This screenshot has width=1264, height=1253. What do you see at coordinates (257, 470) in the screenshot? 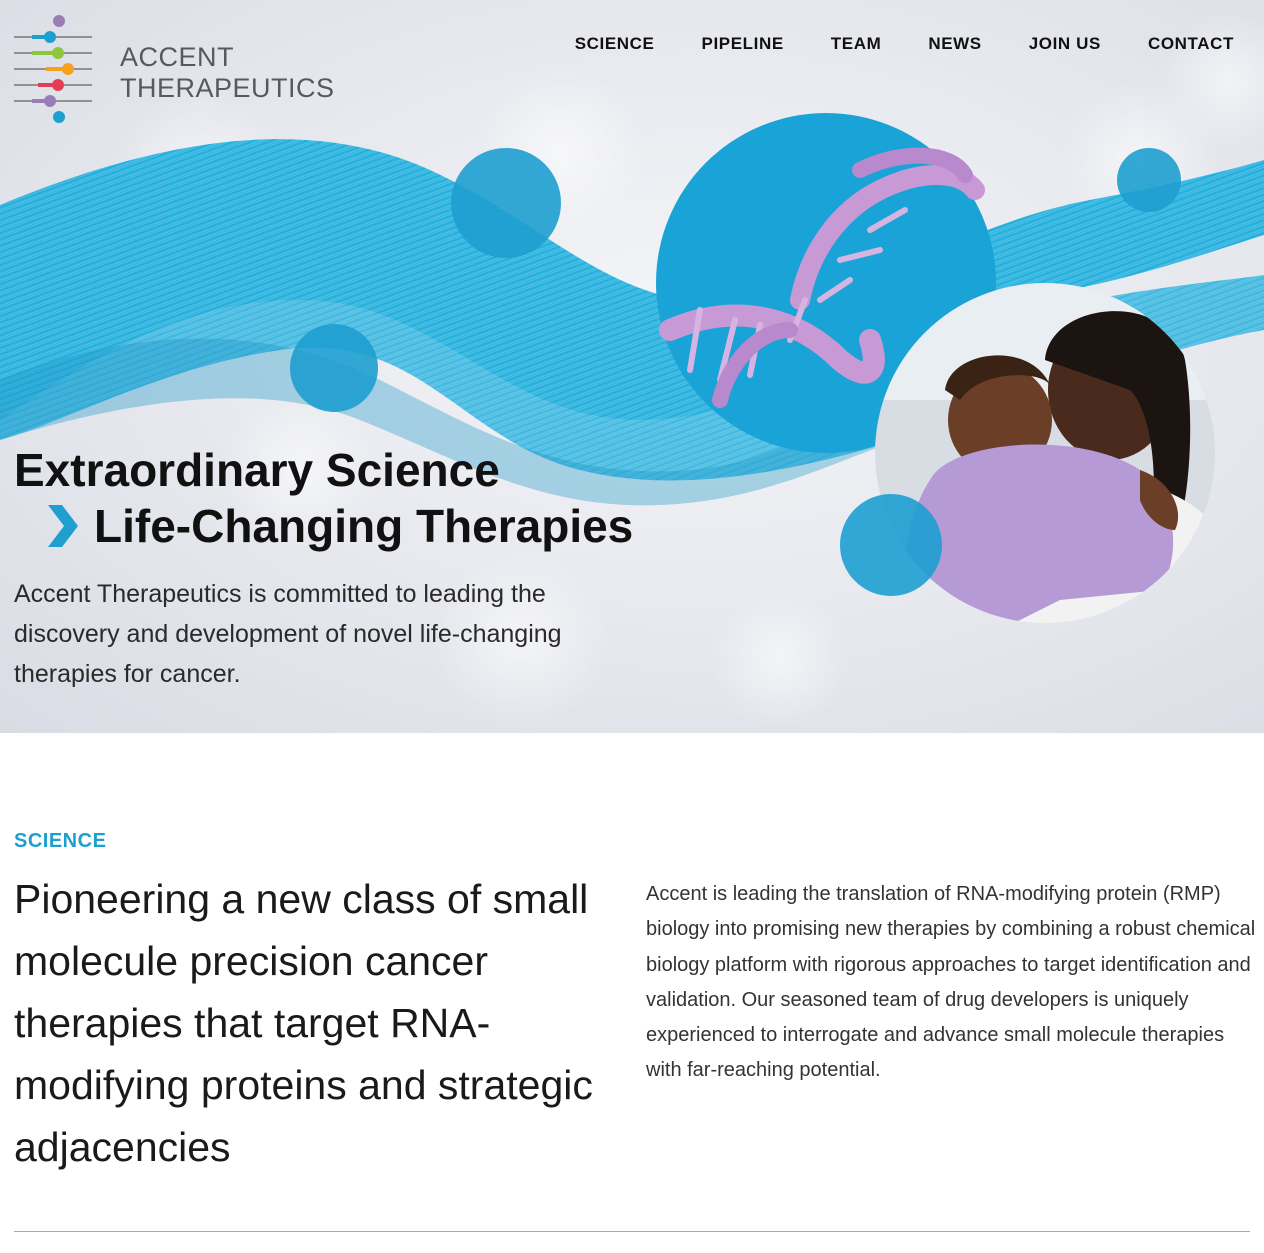
I see `headline-line-1: Extraordinary Science` at bounding box center [257, 470].